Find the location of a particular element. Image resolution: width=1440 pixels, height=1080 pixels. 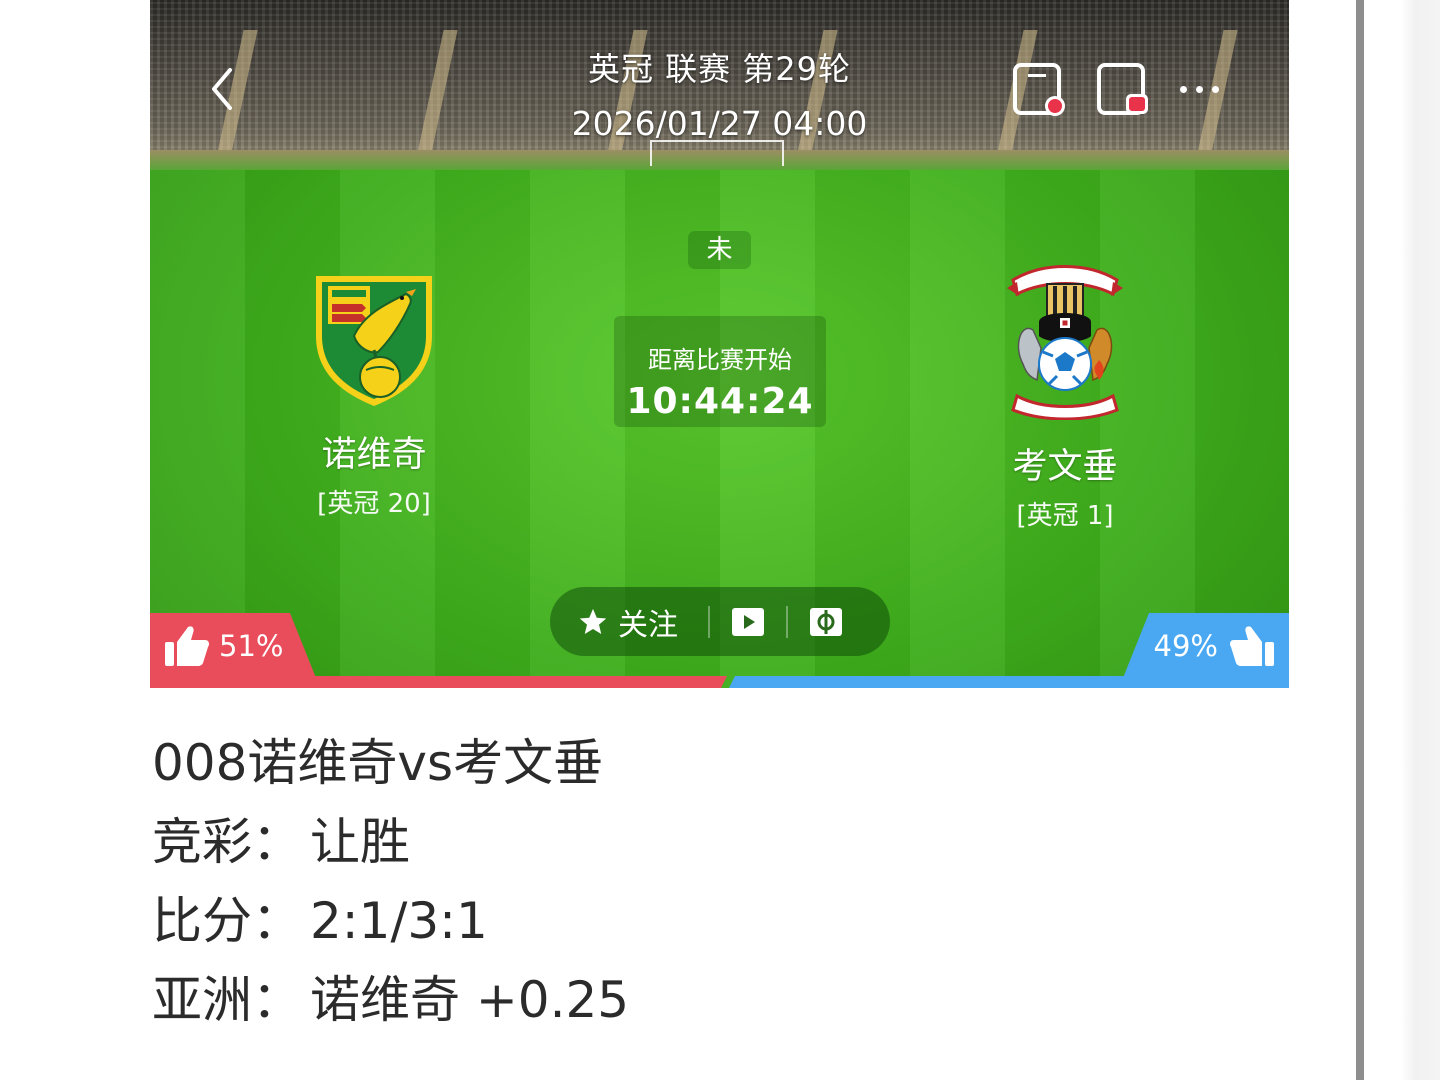

play-icon is located at coordinates (748, 621).